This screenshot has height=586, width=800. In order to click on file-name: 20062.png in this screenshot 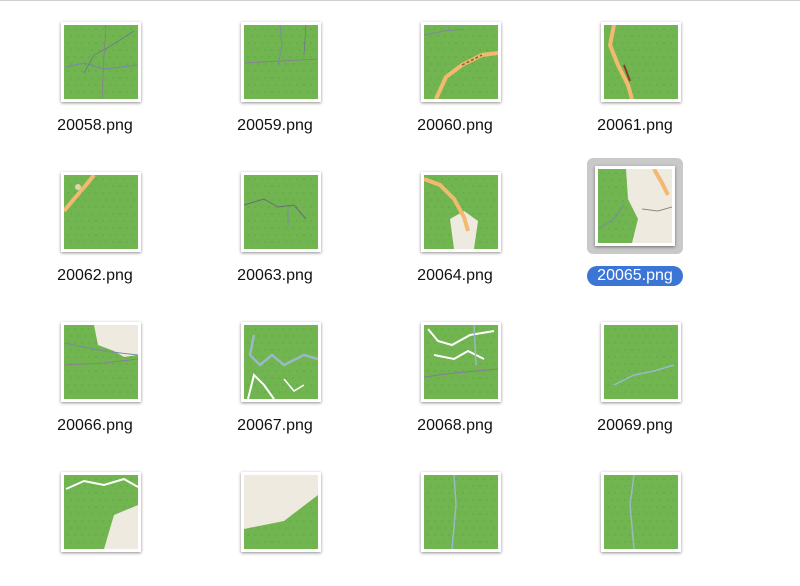, I will do `click(95, 276)`.